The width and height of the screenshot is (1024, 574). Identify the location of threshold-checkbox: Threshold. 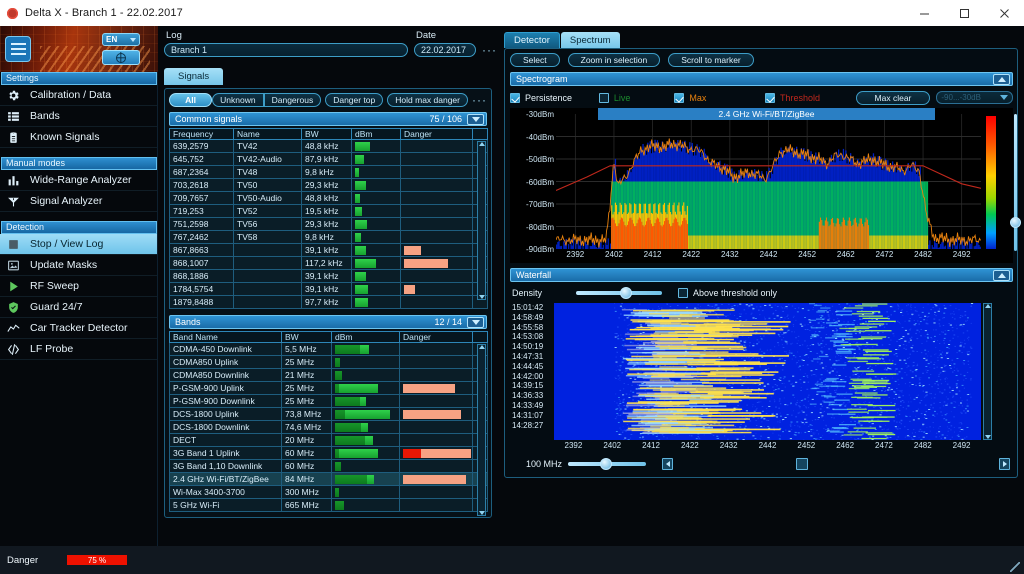
(810, 97).